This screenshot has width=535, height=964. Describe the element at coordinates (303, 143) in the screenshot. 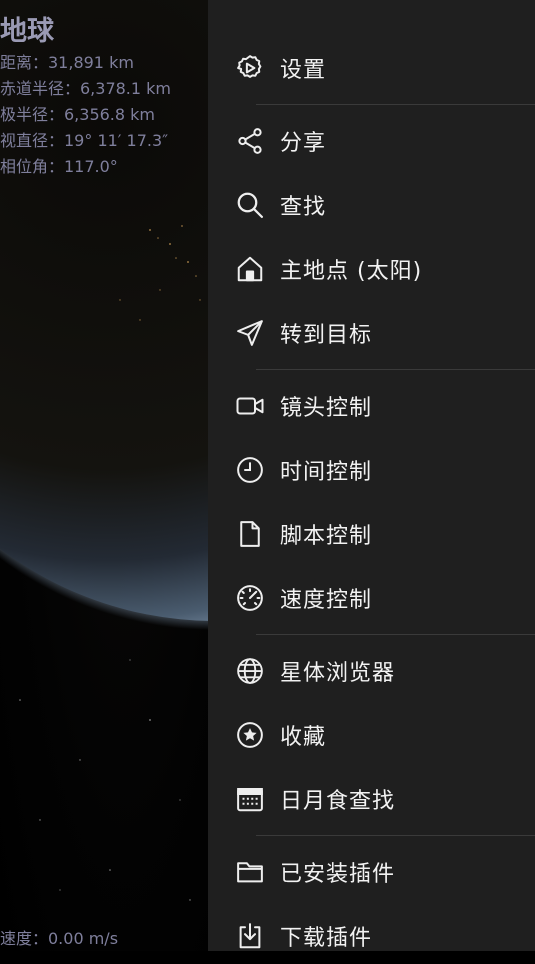

I see `menu-label-share: 分享` at that location.